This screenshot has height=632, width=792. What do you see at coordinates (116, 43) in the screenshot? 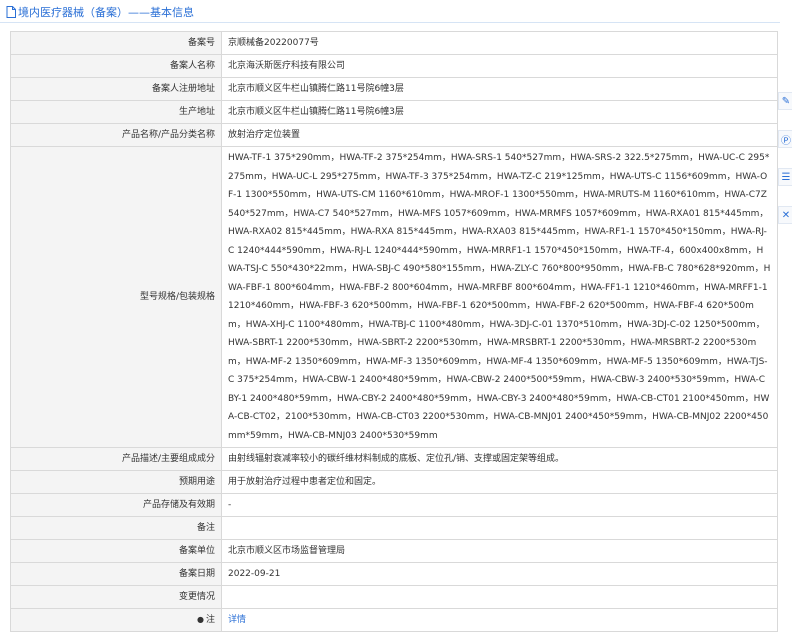
I see `row-label: 备案号` at bounding box center [116, 43].